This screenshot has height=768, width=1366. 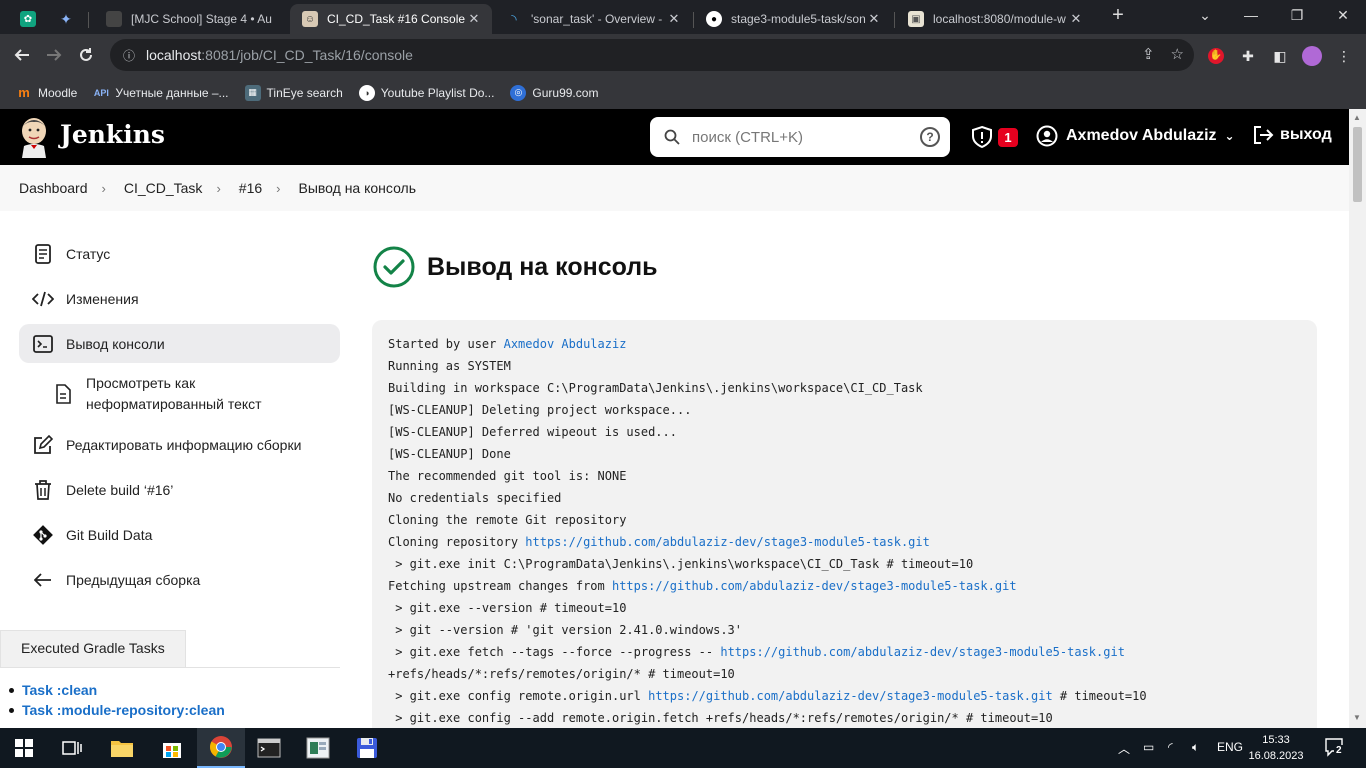 I want to click on terminal-icon, so click(x=43, y=344).